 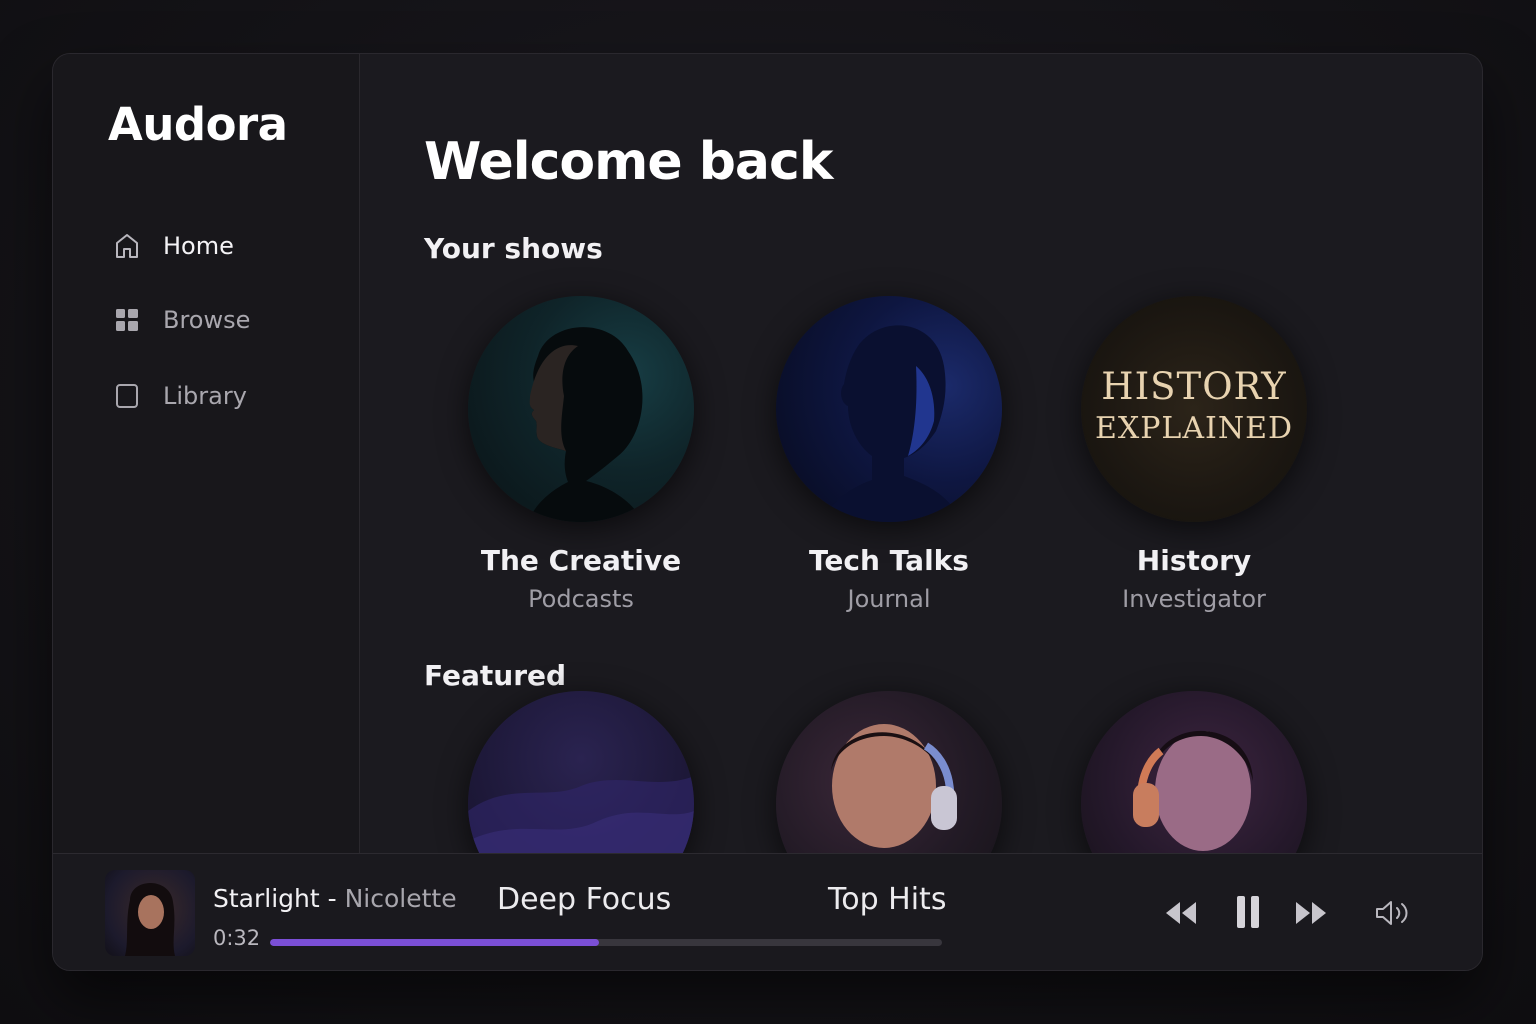 I want to click on show-artwork: HISTORY EXPLAINED, so click(x=1194, y=409).